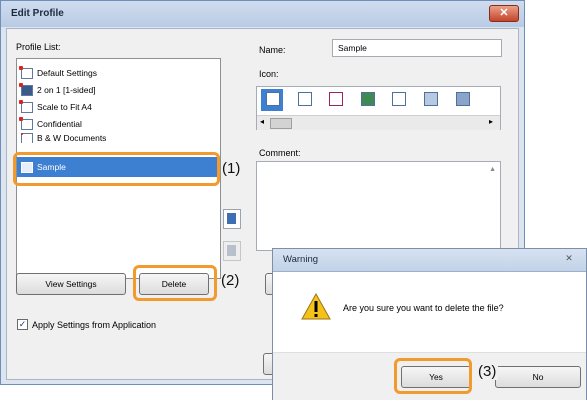  What do you see at coordinates (352, 48) in the screenshot?
I see `name-value: Sample` at bounding box center [352, 48].